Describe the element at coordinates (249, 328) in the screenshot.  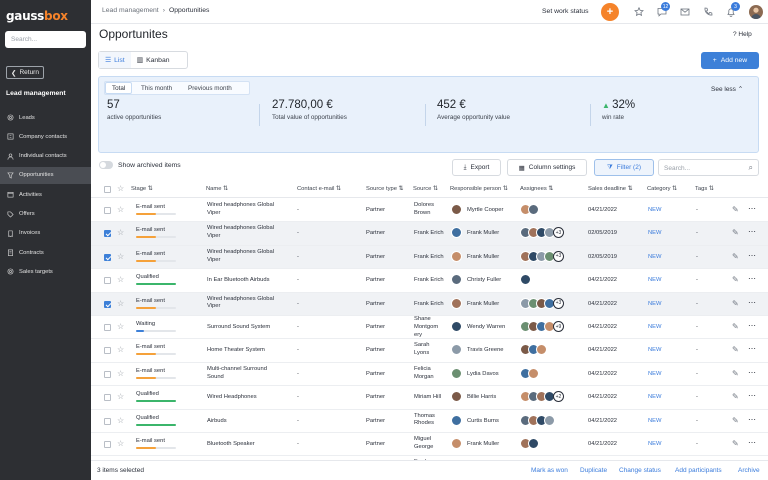
I see `opportunity-name: Surround Sound System` at that location.